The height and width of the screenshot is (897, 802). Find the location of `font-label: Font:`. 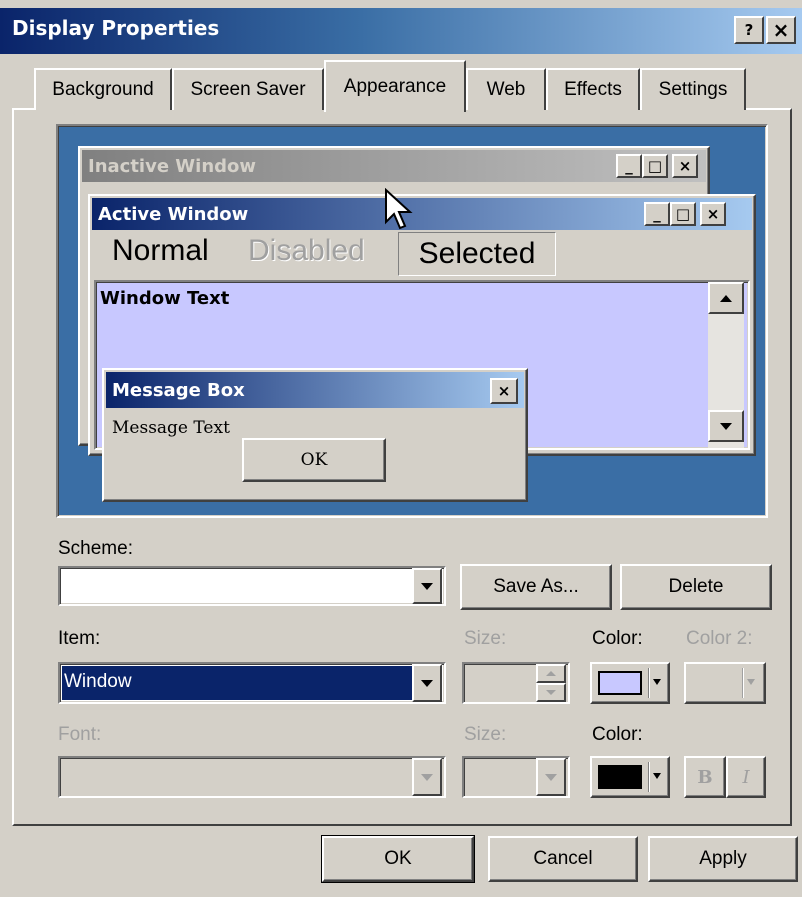

font-label: Font: is located at coordinates (80, 734).